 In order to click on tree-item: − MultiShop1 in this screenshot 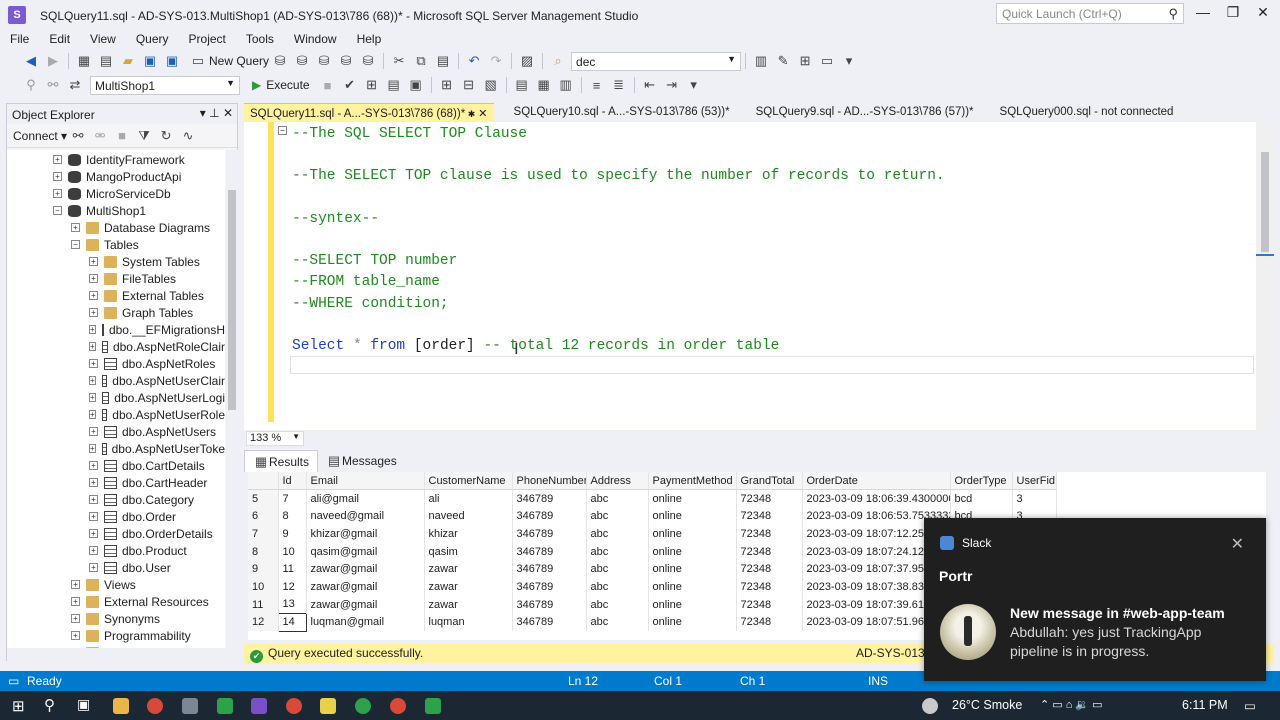, I will do `click(116, 210)`.